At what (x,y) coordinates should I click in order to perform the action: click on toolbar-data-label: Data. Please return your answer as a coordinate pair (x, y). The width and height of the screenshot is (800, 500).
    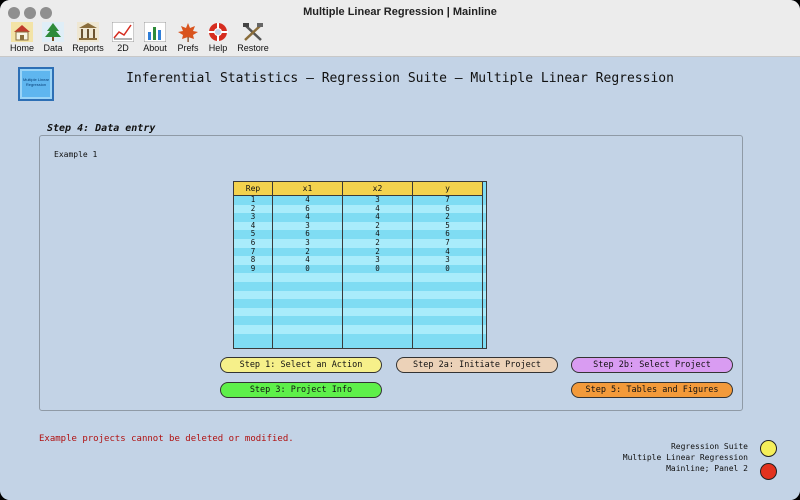
    Looking at the image, I should click on (53, 48).